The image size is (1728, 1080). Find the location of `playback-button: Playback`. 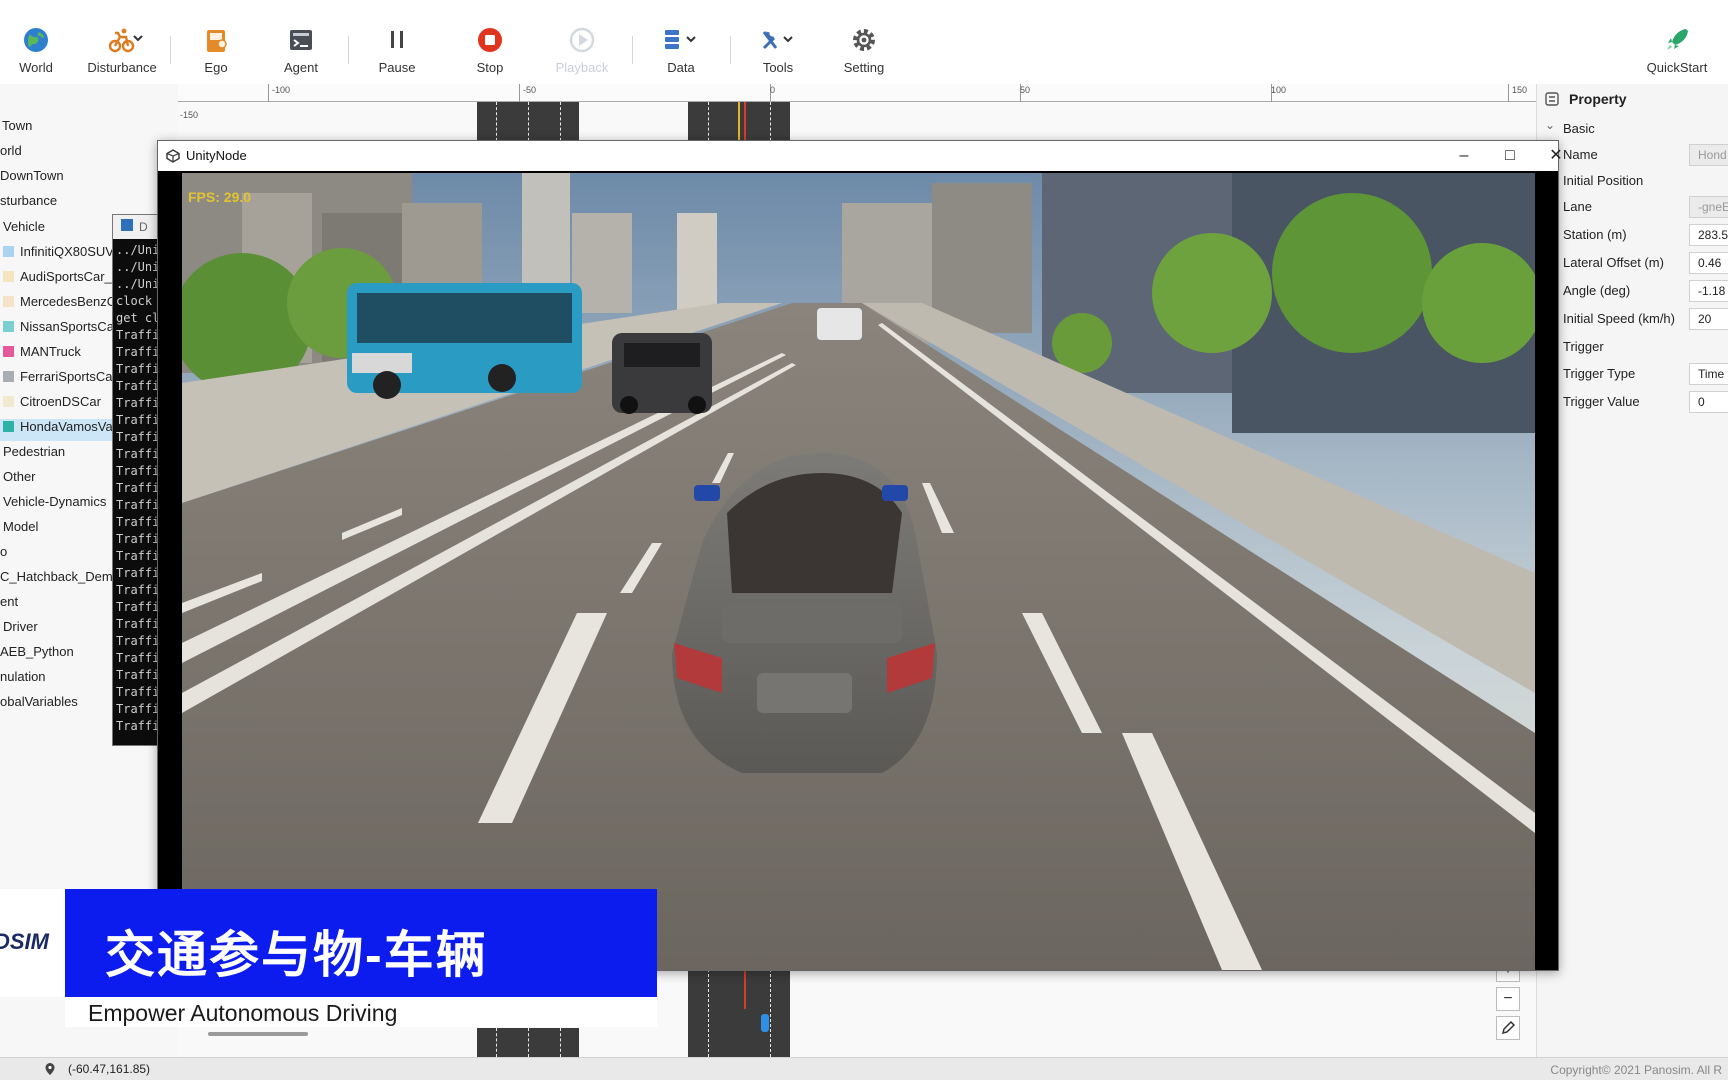

playback-button: Playback is located at coordinates (582, 52).